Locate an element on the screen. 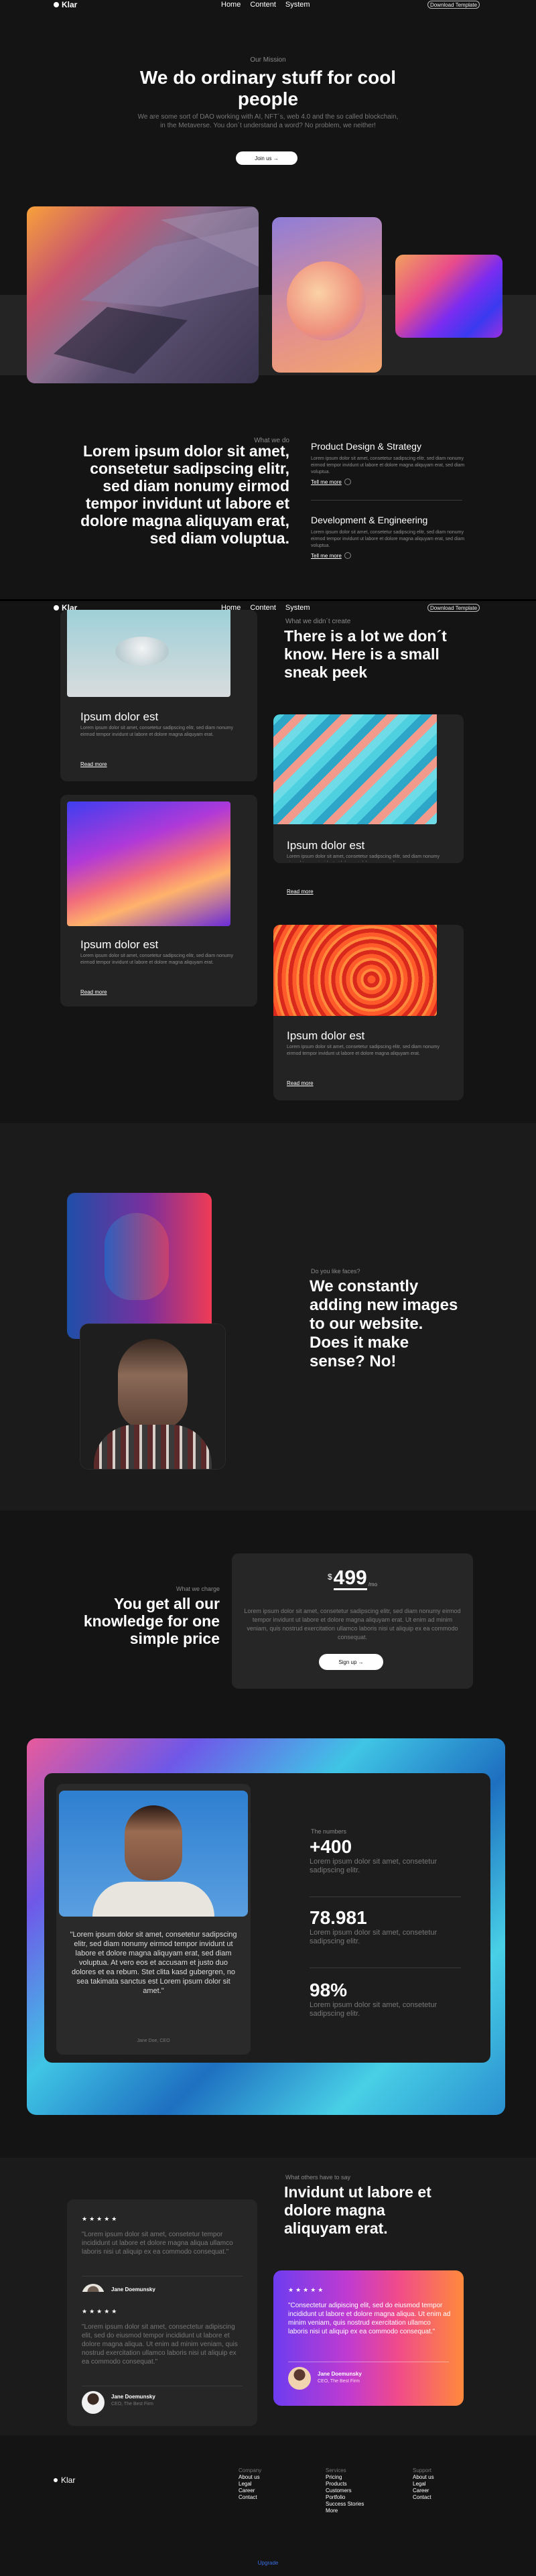 Image resolution: width=536 pixels, height=2576 pixels. footer-bottom-link: Upgrade is located at coordinates (268, 2563).